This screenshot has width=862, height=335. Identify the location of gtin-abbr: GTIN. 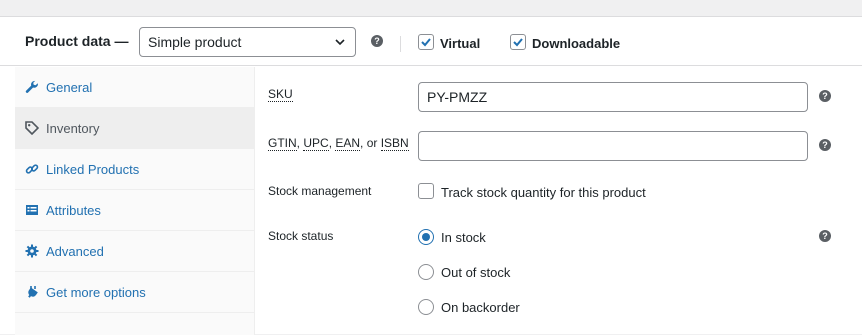
(282, 143).